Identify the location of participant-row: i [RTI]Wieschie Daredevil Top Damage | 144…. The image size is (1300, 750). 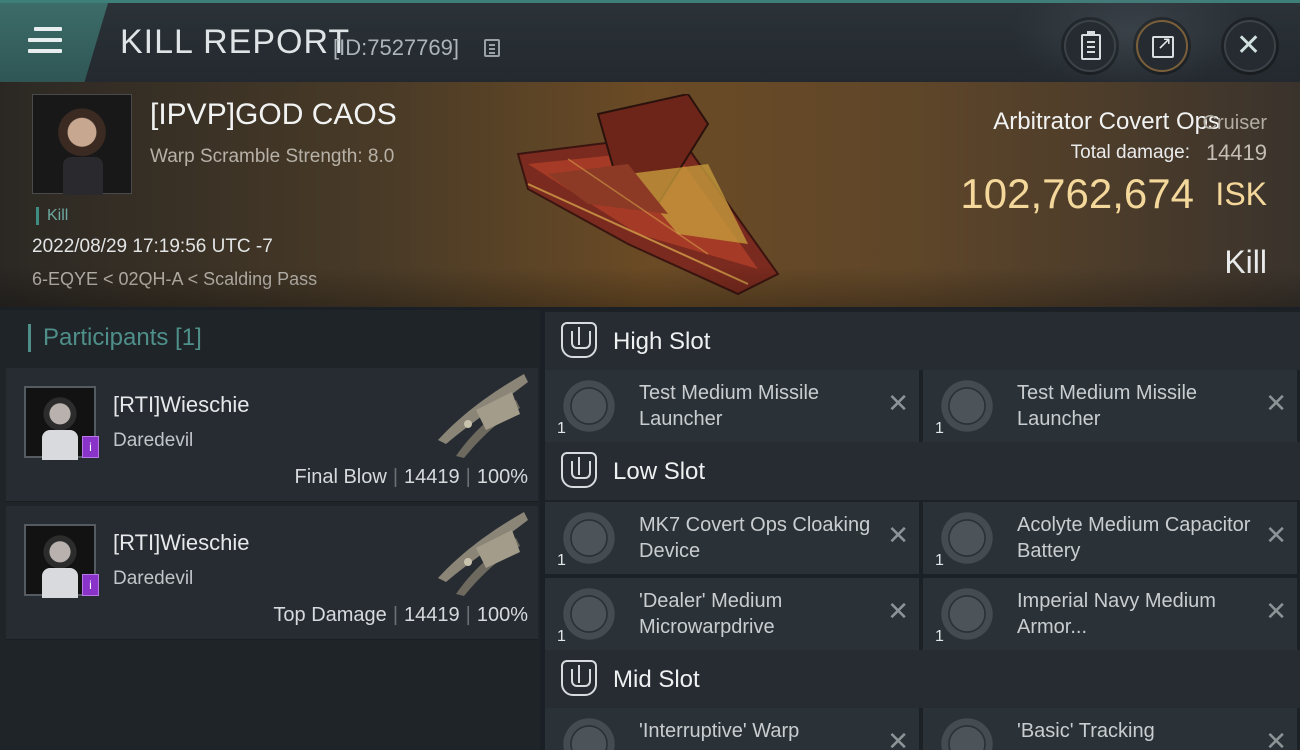
(272, 573).